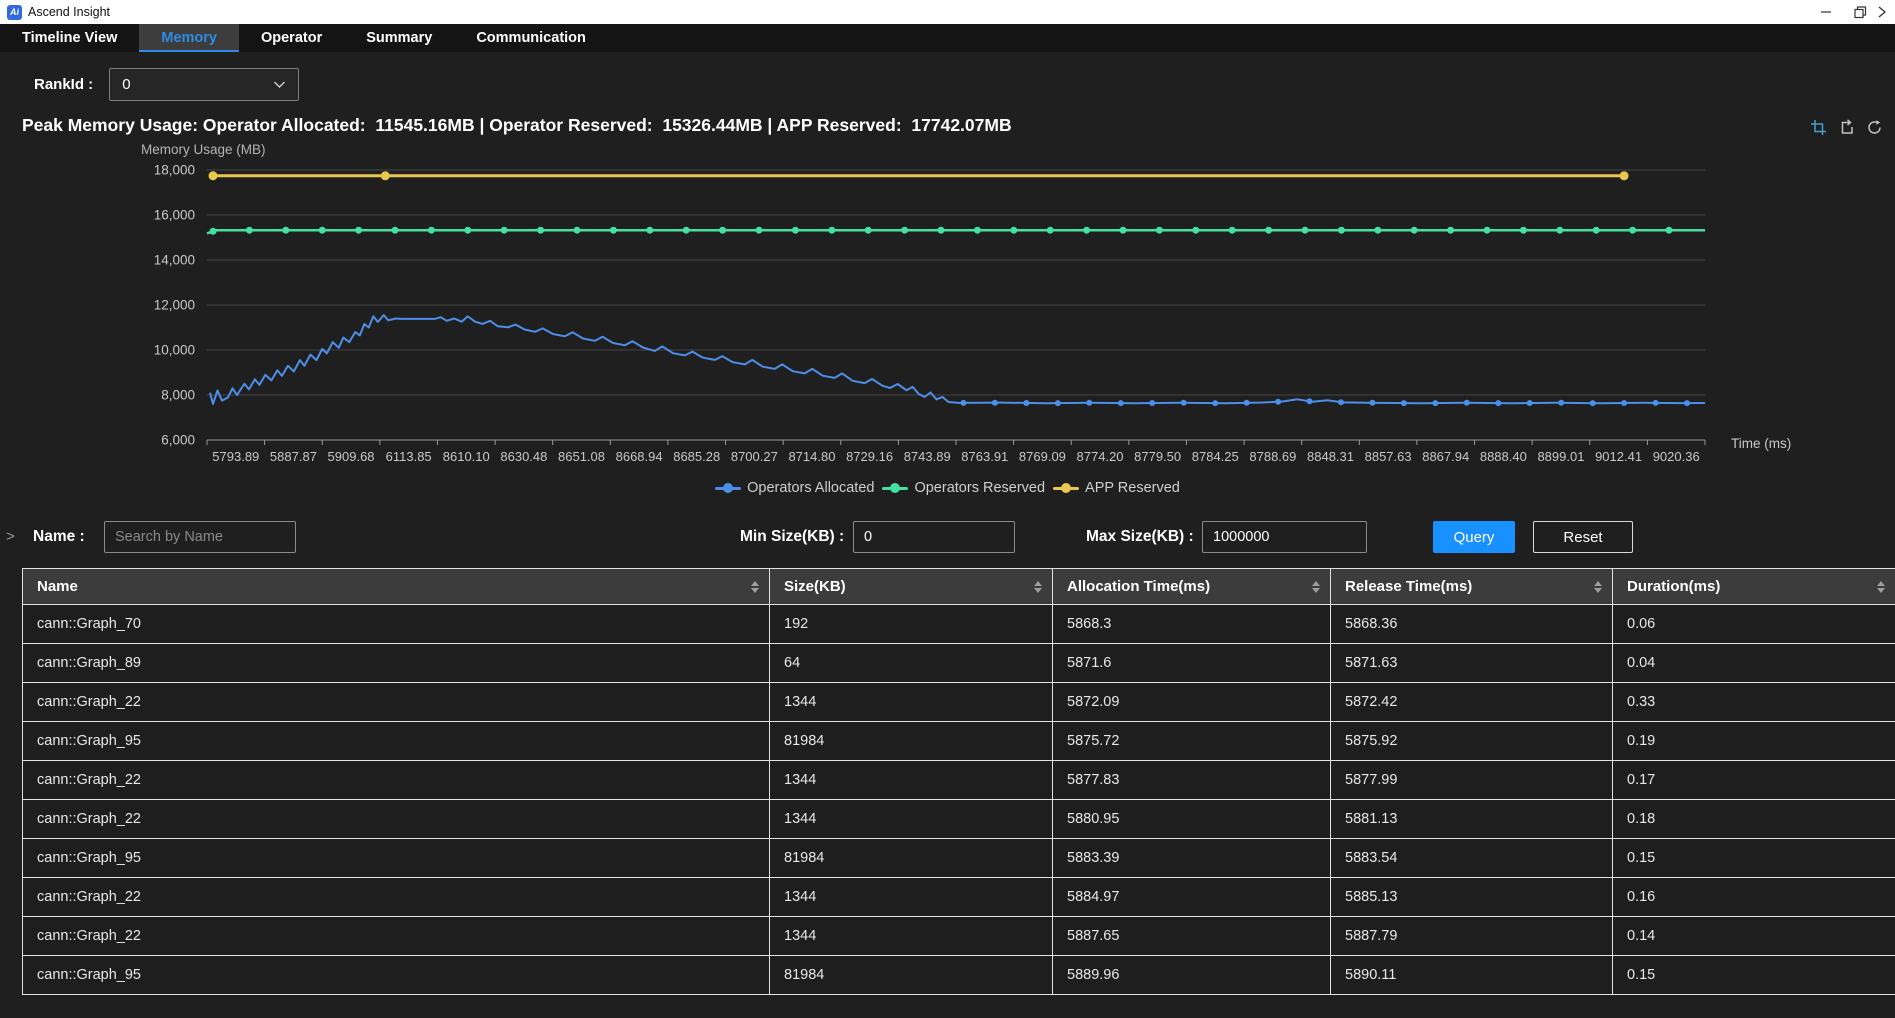 This screenshot has height=1018, width=1895. I want to click on minimize-button, so click(1826, 12).